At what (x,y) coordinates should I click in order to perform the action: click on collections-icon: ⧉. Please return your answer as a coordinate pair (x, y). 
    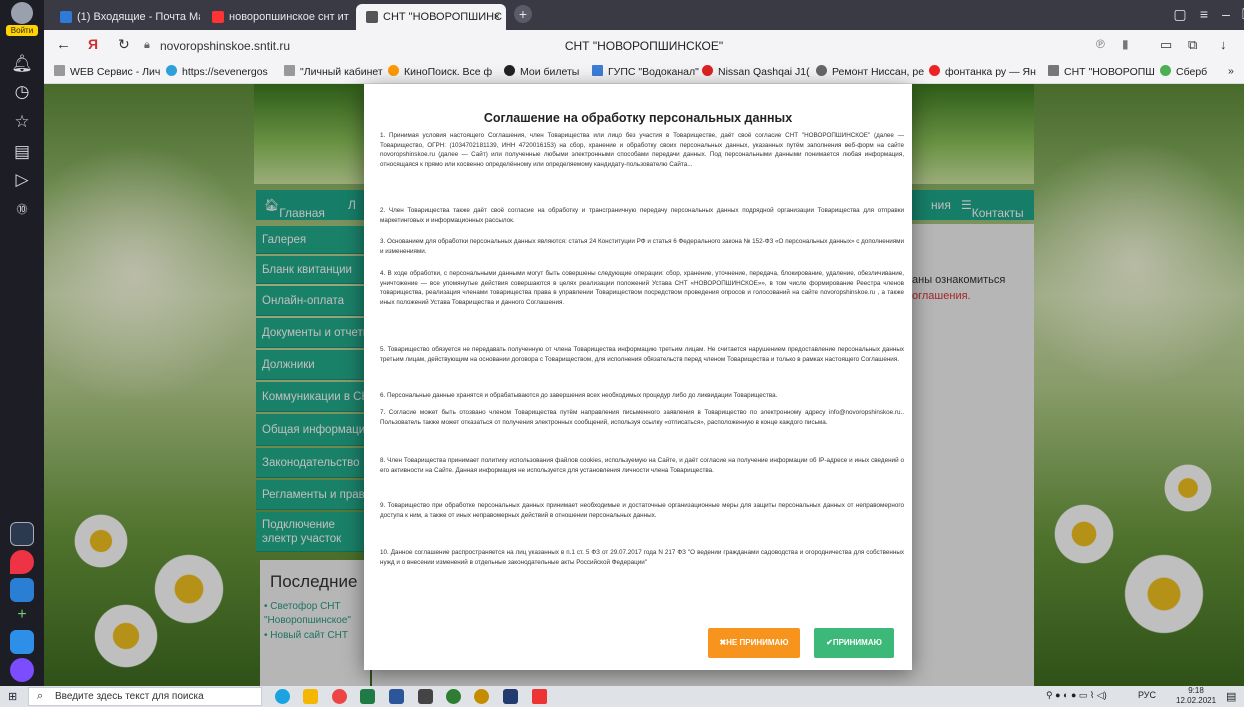
    Looking at the image, I should click on (1192, 45).